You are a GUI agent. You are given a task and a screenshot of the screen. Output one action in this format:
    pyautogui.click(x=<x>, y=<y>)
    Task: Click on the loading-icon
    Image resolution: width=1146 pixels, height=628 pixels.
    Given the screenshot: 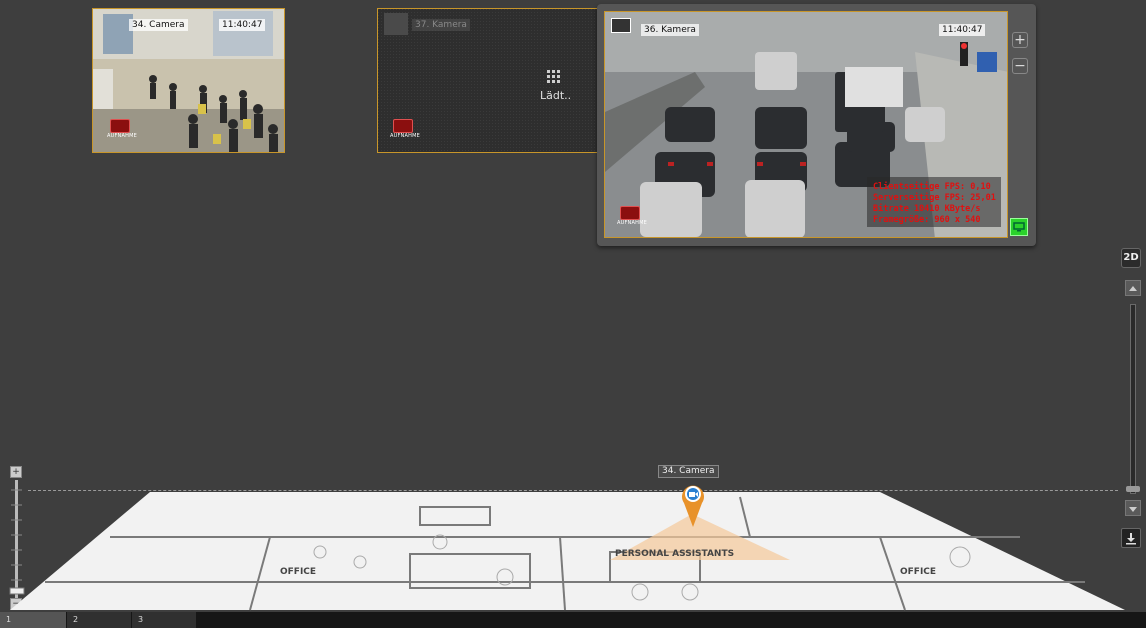 What is the action you would take?
    pyautogui.click(x=554, y=77)
    